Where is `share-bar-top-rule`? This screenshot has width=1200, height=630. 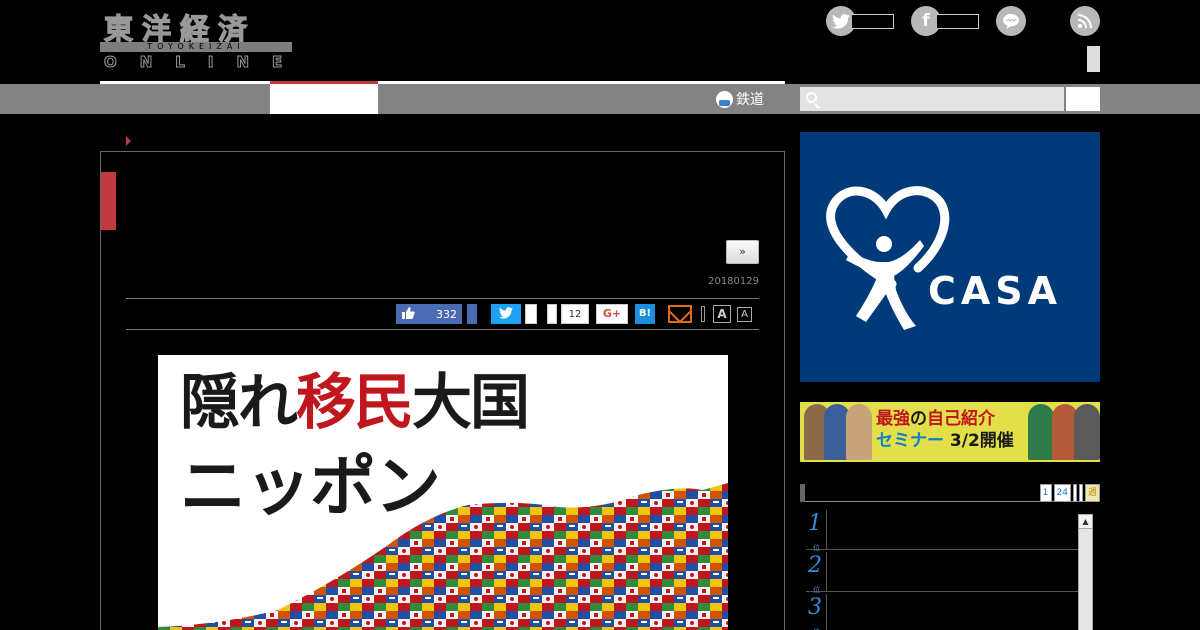
share-bar-top-rule is located at coordinates (442, 298).